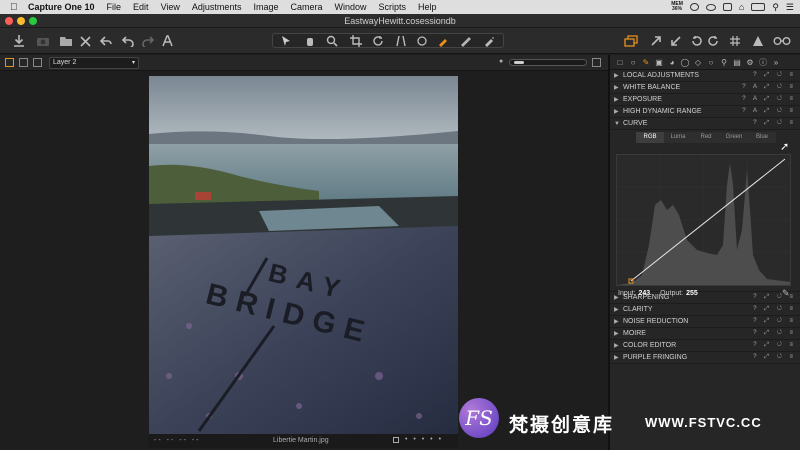 The width and height of the screenshot is (800, 450). I want to click on import-icon, so click(19, 41).